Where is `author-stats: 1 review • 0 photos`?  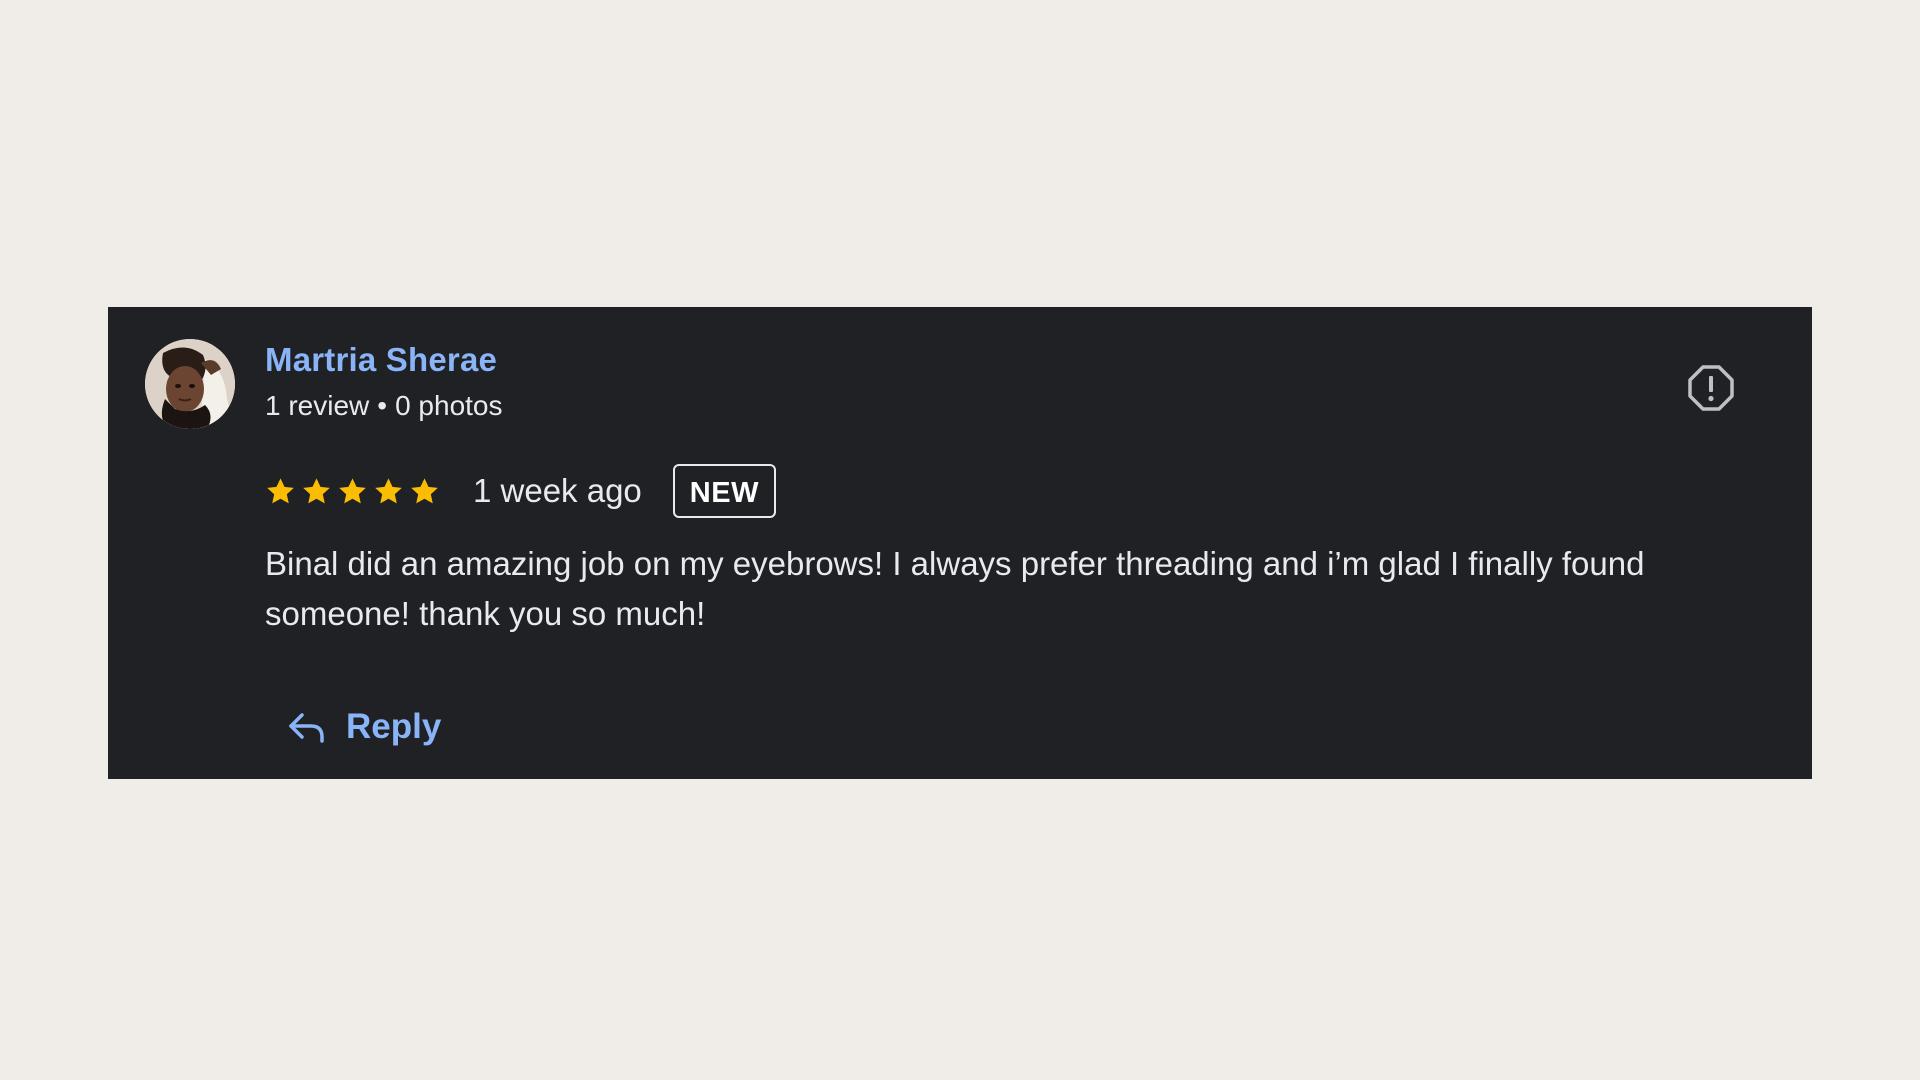 author-stats: 1 review • 0 photos is located at coordinates (384, 406).